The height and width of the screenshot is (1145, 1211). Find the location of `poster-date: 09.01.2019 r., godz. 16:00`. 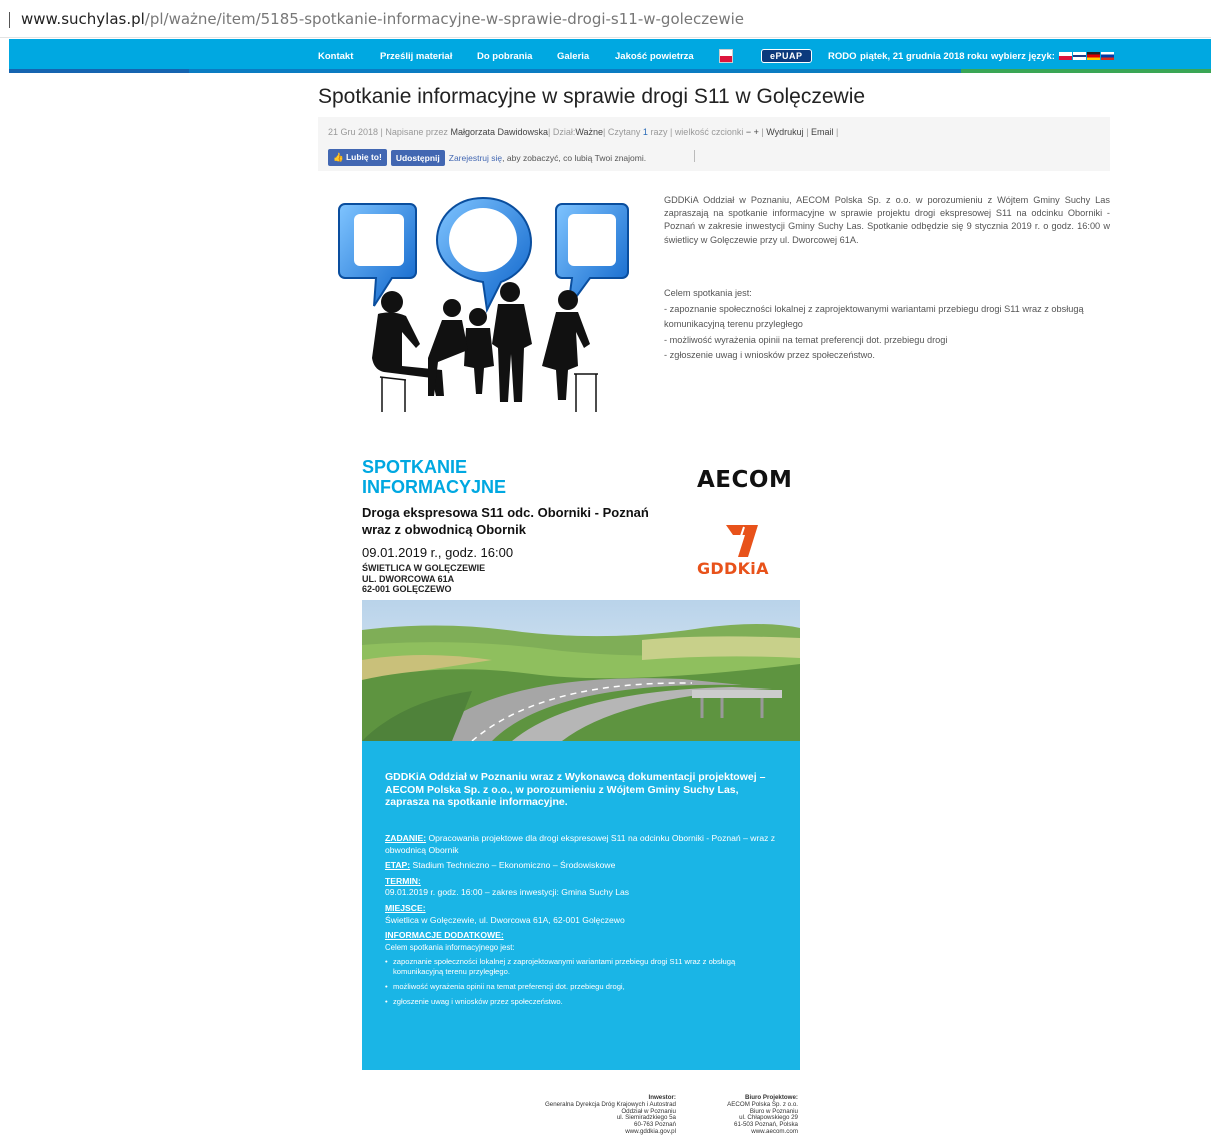

poster-date: 09.01.2019 r., godz. 16:00 is located at coordinates (438, 552).